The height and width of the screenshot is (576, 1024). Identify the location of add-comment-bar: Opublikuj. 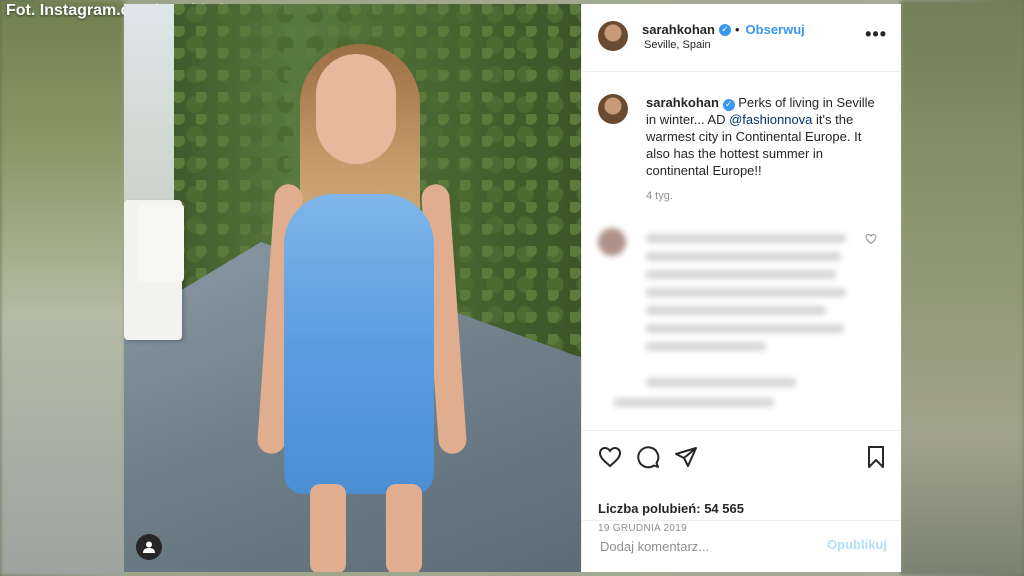
(741, 546).